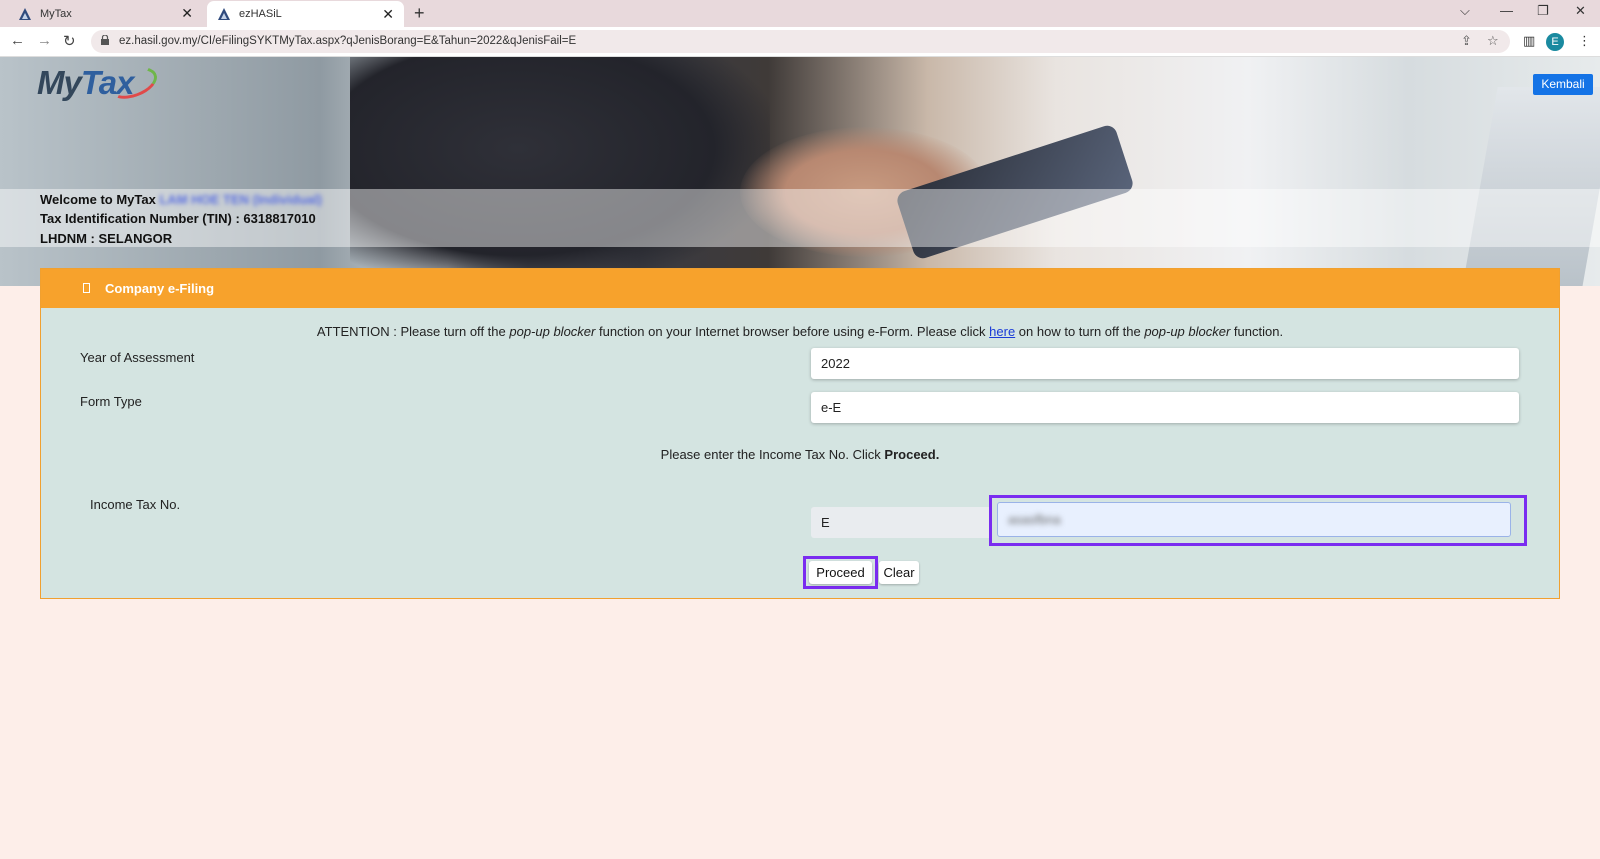 Image resolution: width=1600 pixels, height=859 pixels. Describe the element at coordinates (25, 13) in the screenshot. I see `mytax-favicon-icon` at that location.